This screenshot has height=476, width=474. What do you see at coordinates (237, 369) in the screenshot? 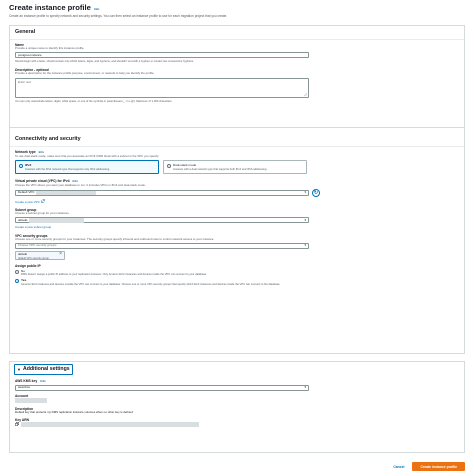
I see `additional-settings-header: ▼ Additional settings` at bounding box center [237, 369].